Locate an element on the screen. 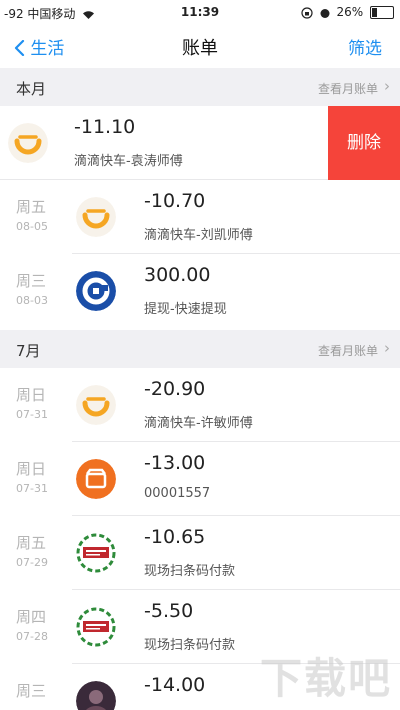  ccb-icon is located at coordinates (96, 291).